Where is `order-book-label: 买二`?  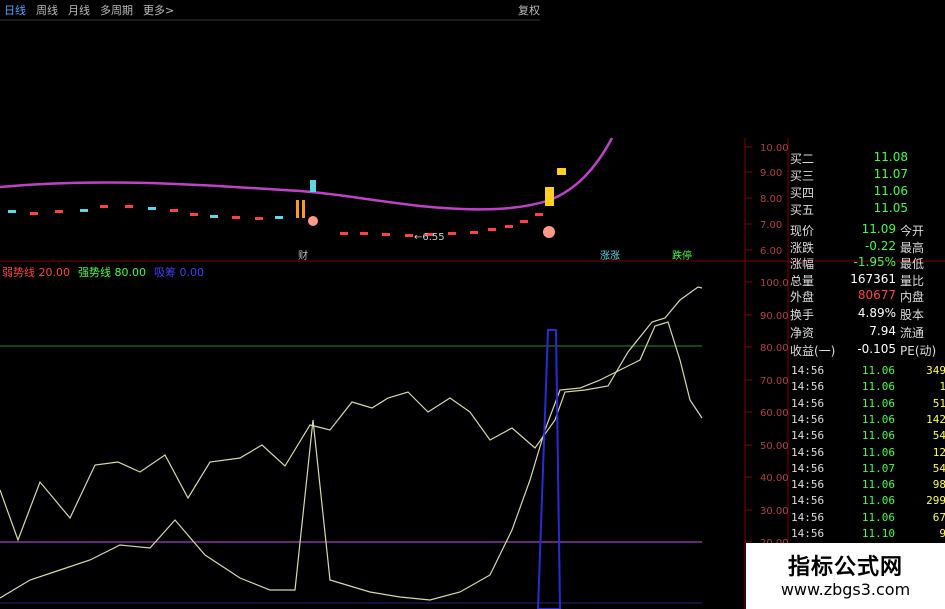 order-book-label: 买二 is located at coordinates (802, 159).